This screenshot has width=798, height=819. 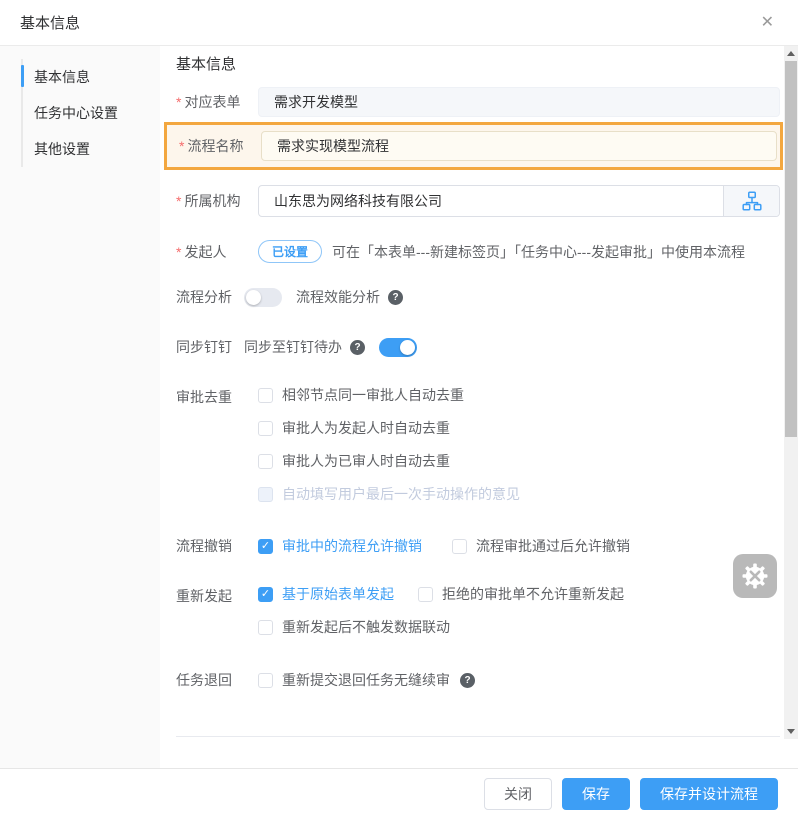 I want to click on field-corresponding-form: * 对应表单 需求开发模型, so click(x=478, y=102).